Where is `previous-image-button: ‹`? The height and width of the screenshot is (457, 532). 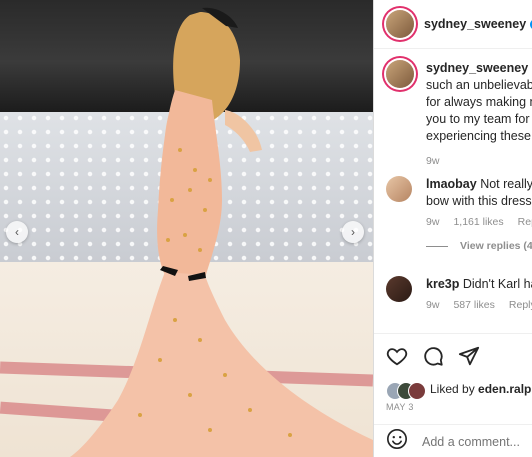 previous-image-button: ‹ is located at coordinates (17, 232).